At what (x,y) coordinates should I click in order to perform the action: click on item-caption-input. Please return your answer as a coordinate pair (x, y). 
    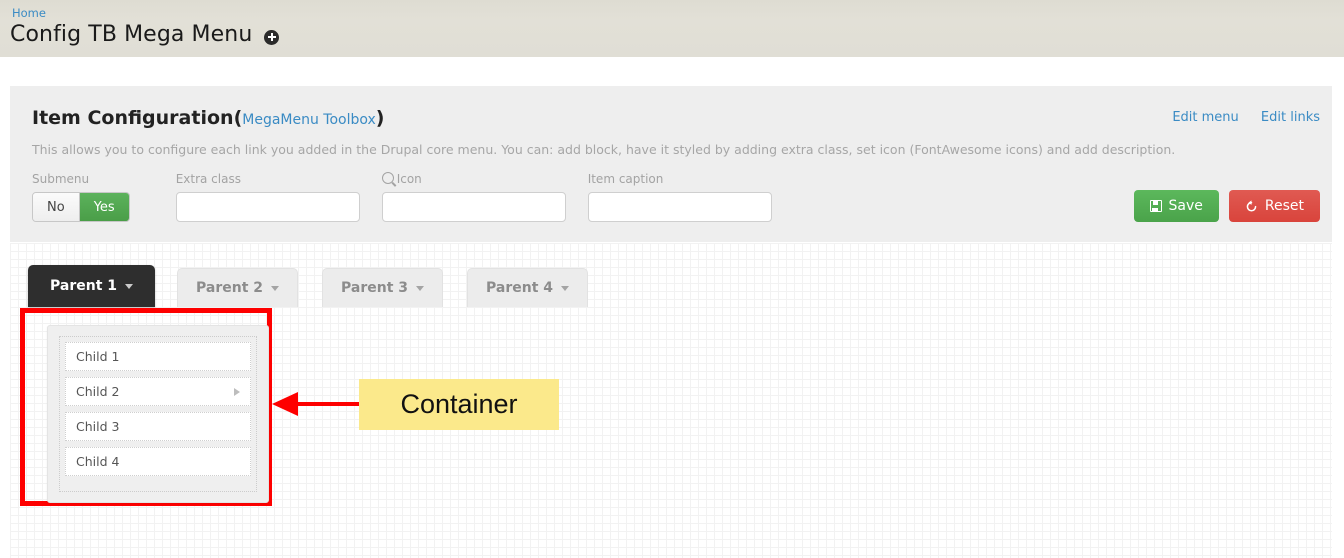
    Looking at the image, I should click on (679, 207).